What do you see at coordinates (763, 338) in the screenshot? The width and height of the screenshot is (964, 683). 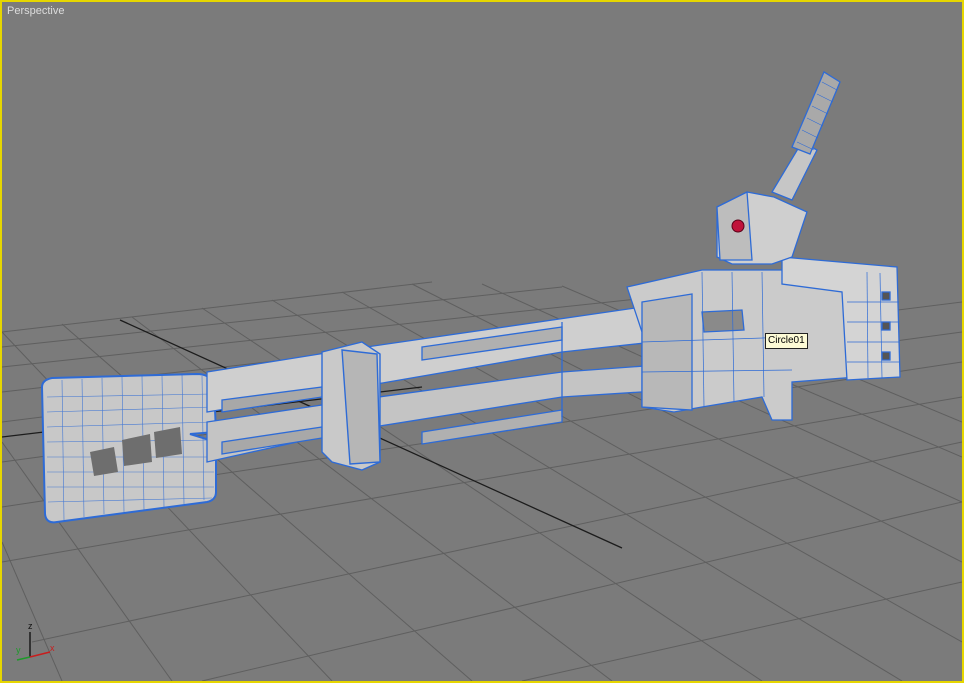 I see `weapon-receiver` at bounding box center [763, 338].